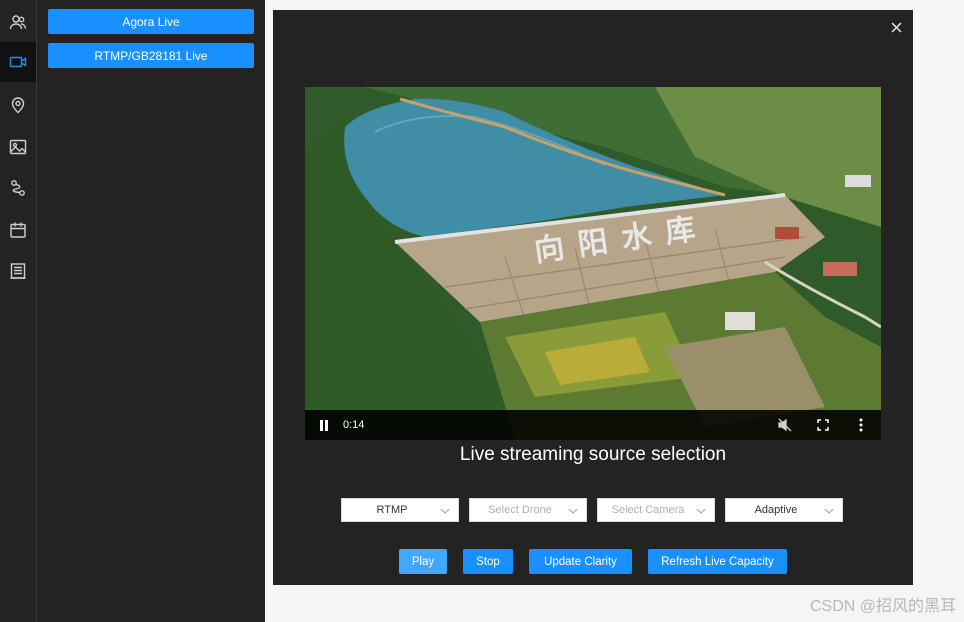 Image resolution: width=964 pixels, height=622 pixels. I want to click on video-camera-icon, so click(18, 62).